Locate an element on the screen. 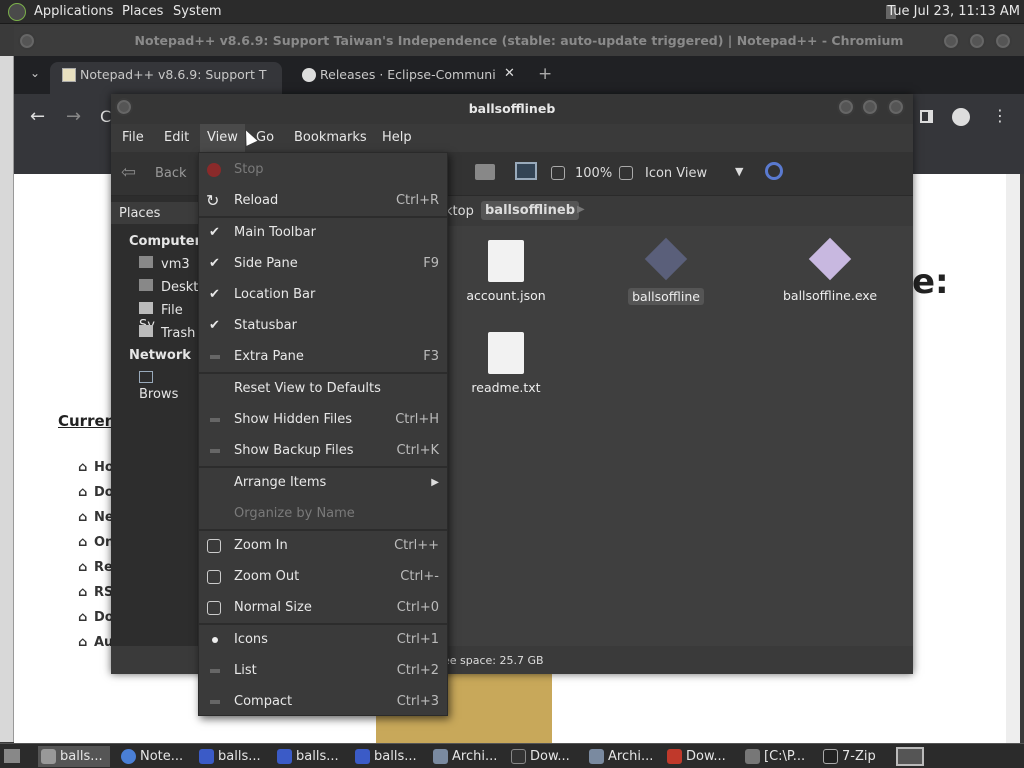 The height and width of the screenshot is (768, 1024). sidebar-item-desktop: Deskt is located at coordinates (168, 287).